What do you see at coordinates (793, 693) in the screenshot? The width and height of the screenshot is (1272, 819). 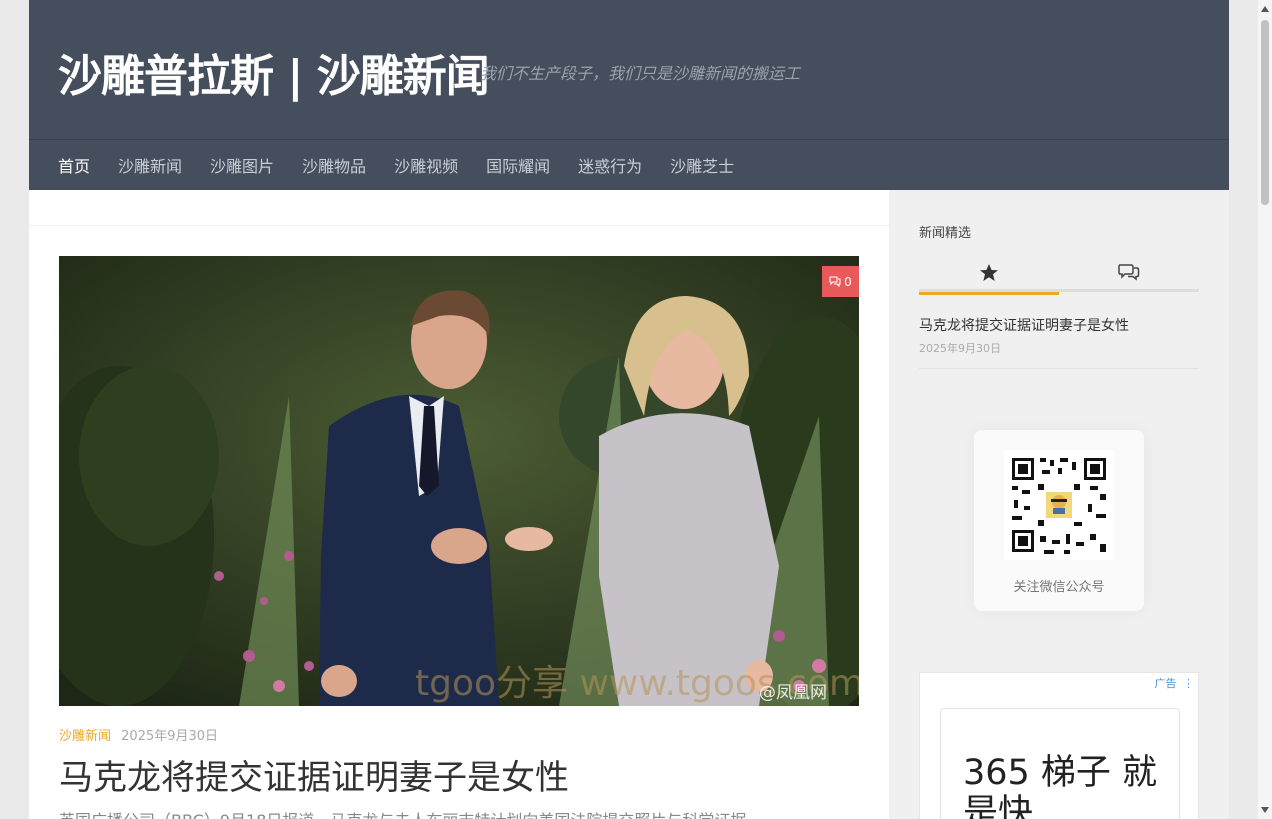 I see `image-source: @凤凰网` at bounding box center [793, 693].